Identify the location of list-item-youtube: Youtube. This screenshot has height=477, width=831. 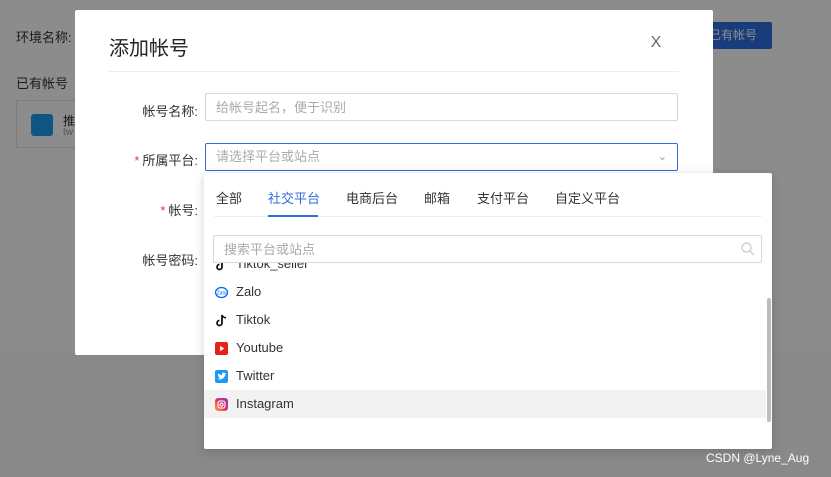
(485, 348).